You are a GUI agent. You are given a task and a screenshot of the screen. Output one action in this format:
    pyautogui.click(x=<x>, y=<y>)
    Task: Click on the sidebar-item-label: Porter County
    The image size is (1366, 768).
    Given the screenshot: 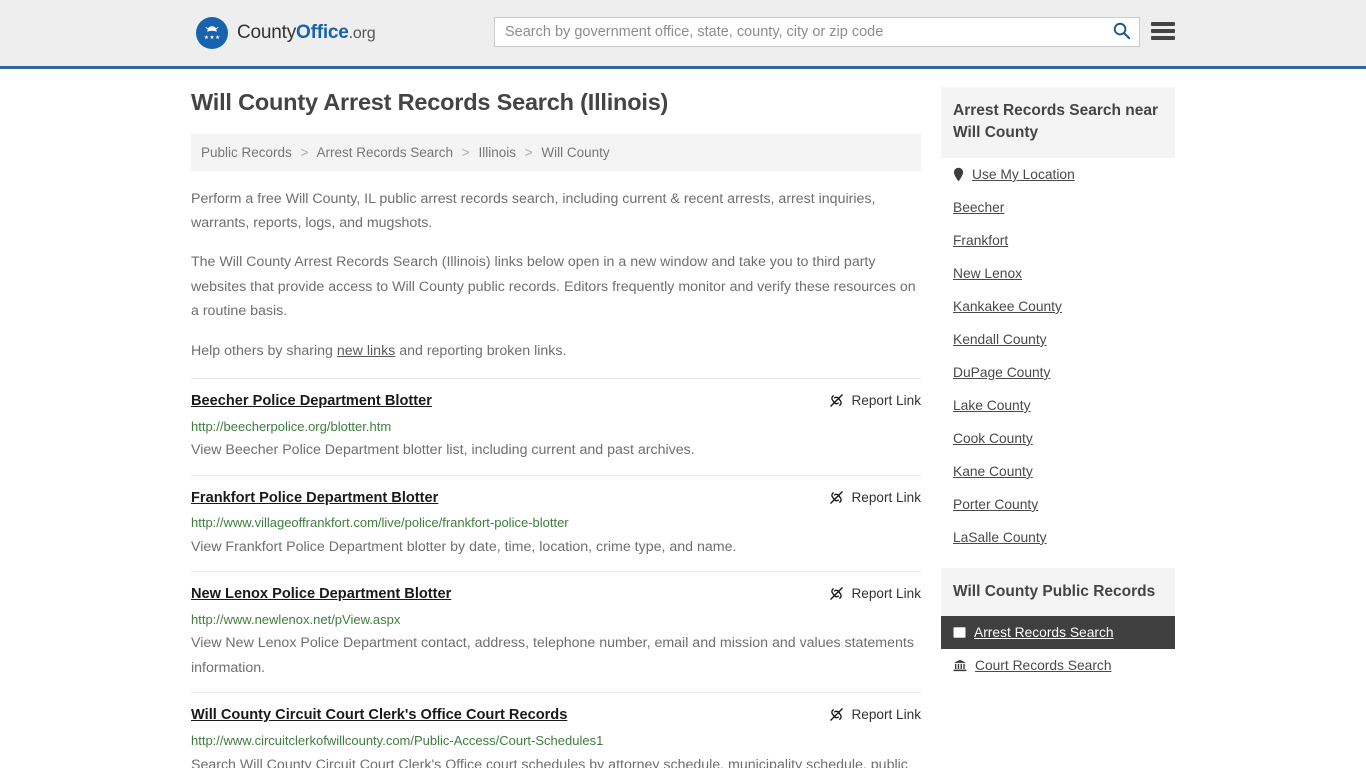 What is the action you would take?
    pyautogui.click(x=996, y=504)
    